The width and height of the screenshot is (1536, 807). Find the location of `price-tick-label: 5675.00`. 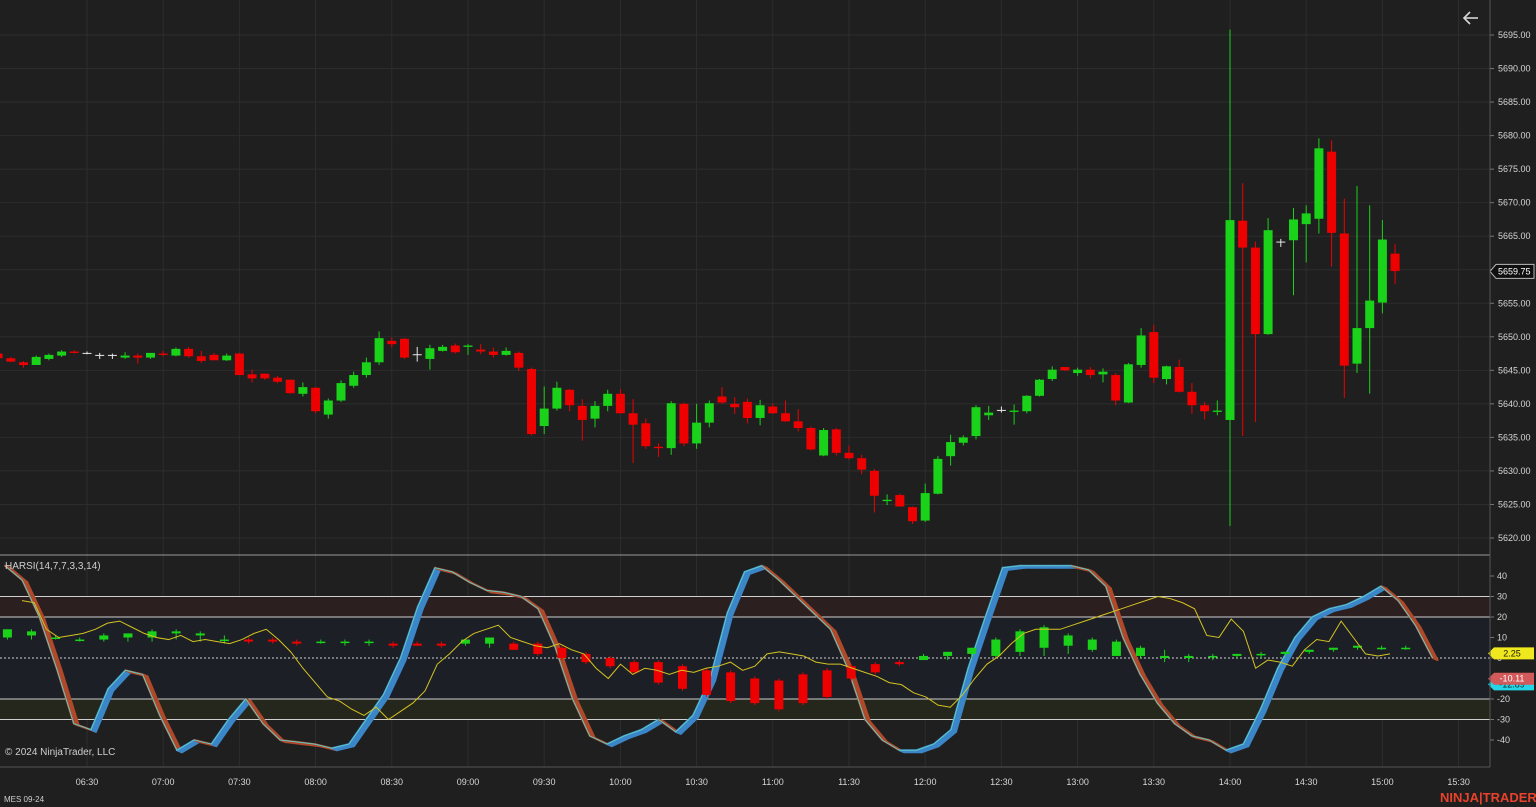

price-tick-label: 5675.00 is located at coordinates (1514, 169).